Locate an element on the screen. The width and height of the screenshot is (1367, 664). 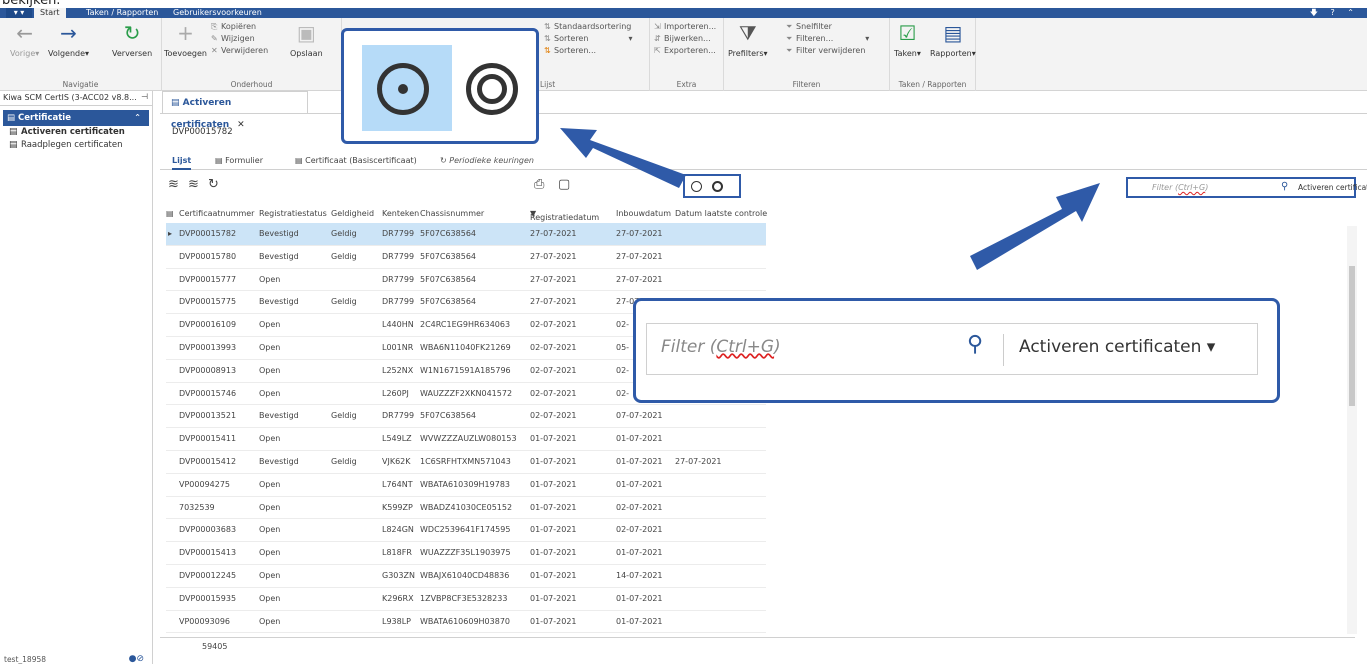
annotation-arrows is located at coordinates (830, 199).